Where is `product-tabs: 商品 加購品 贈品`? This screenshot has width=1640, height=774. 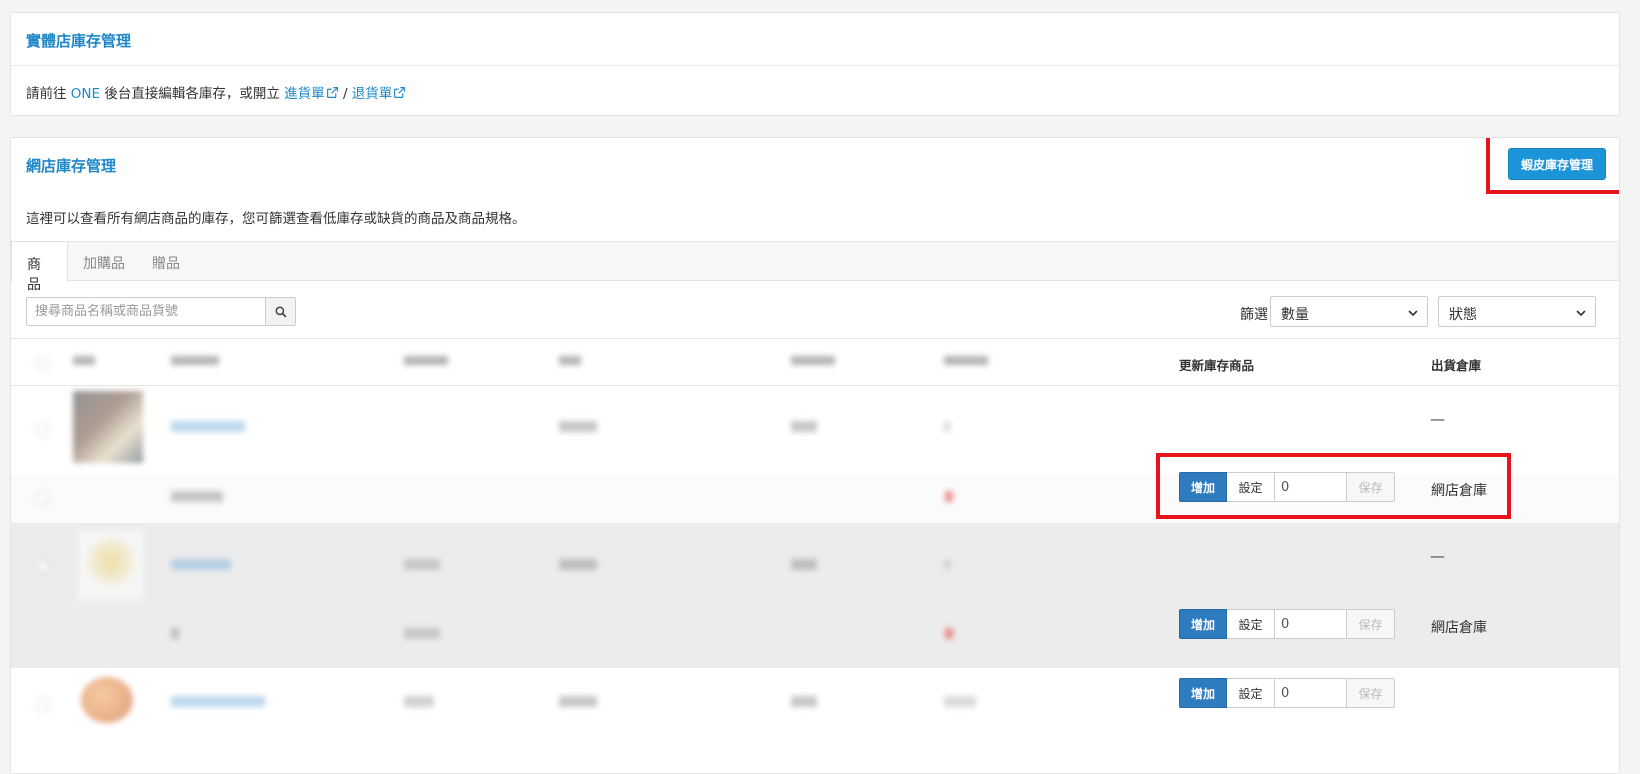
product-tabs: 商品 加購品 贈品 is located at coordinates (815, 267).